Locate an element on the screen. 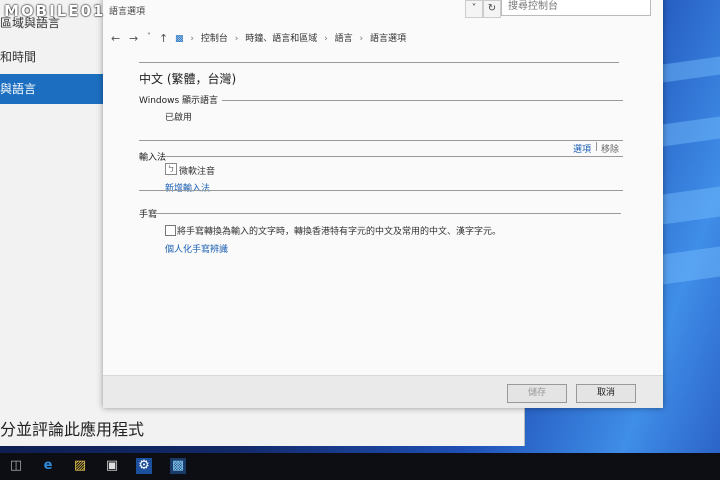 This screenshot has width=720, height=480. dialog-footer: 儲存 取消 is located at coordinates (383, 391).